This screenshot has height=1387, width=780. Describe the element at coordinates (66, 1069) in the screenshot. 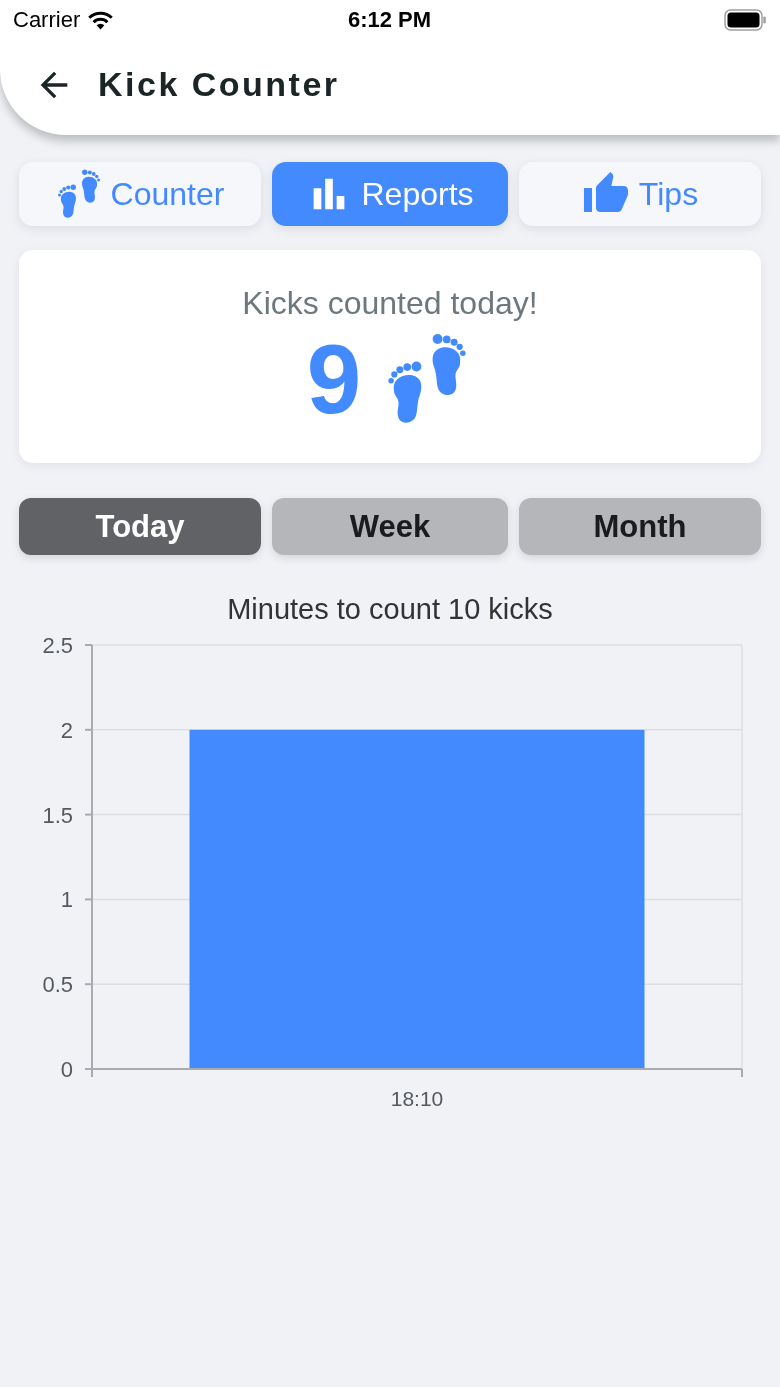

I see `y-axis-label: 0` at that location.